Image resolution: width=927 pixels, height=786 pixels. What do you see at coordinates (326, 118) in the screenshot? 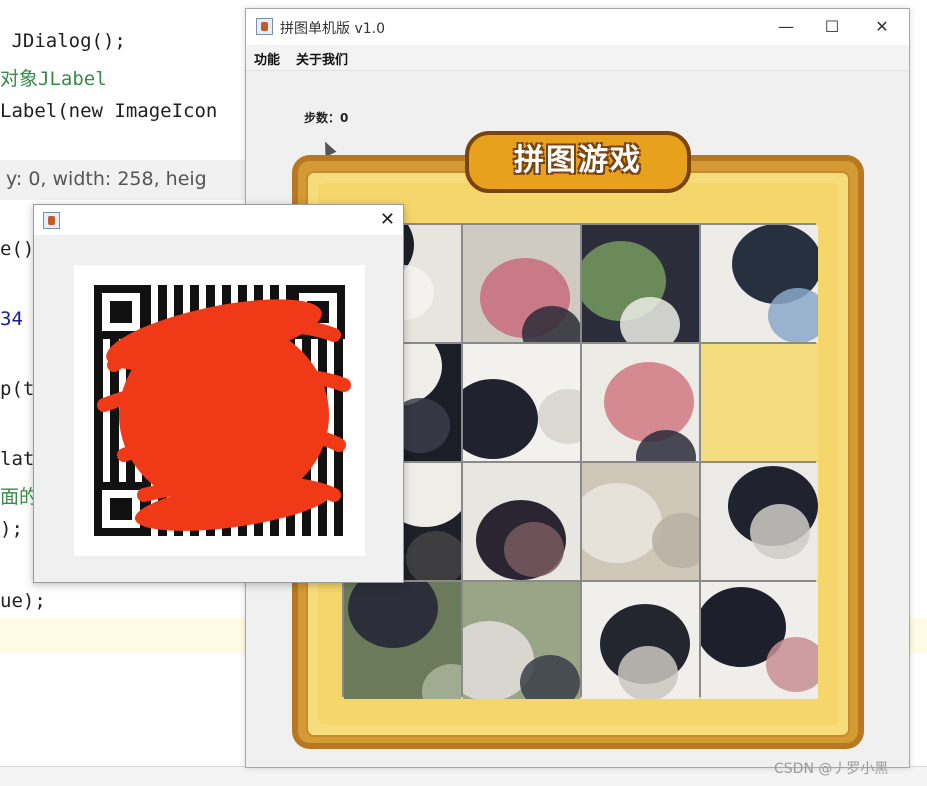
I see `step-counter: 步数：0` at bounding box center [326, 118].